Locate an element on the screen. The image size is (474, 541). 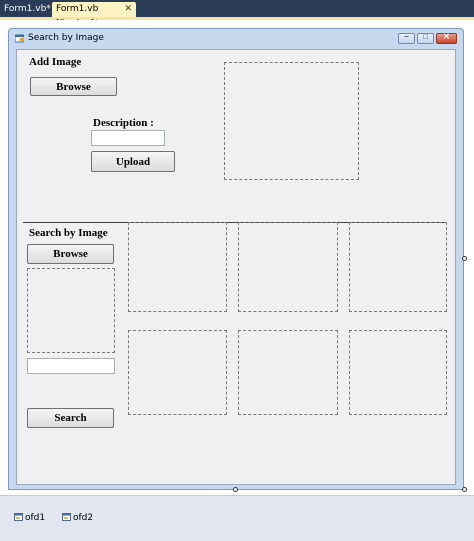
resize-handle-corner is located at coordinates (464, 489).